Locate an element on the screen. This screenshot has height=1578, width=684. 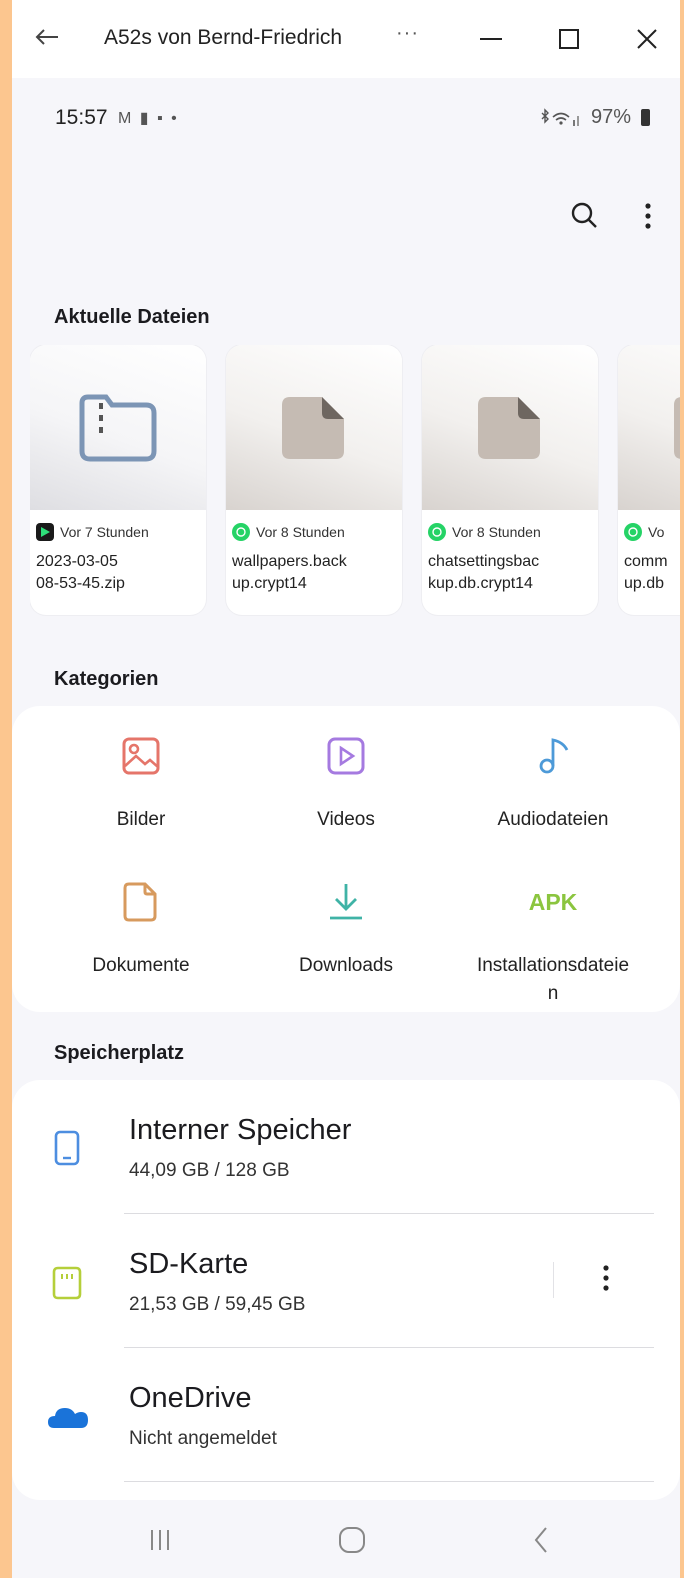
category-downloads: Downloads is located at coordinates (346, 914).